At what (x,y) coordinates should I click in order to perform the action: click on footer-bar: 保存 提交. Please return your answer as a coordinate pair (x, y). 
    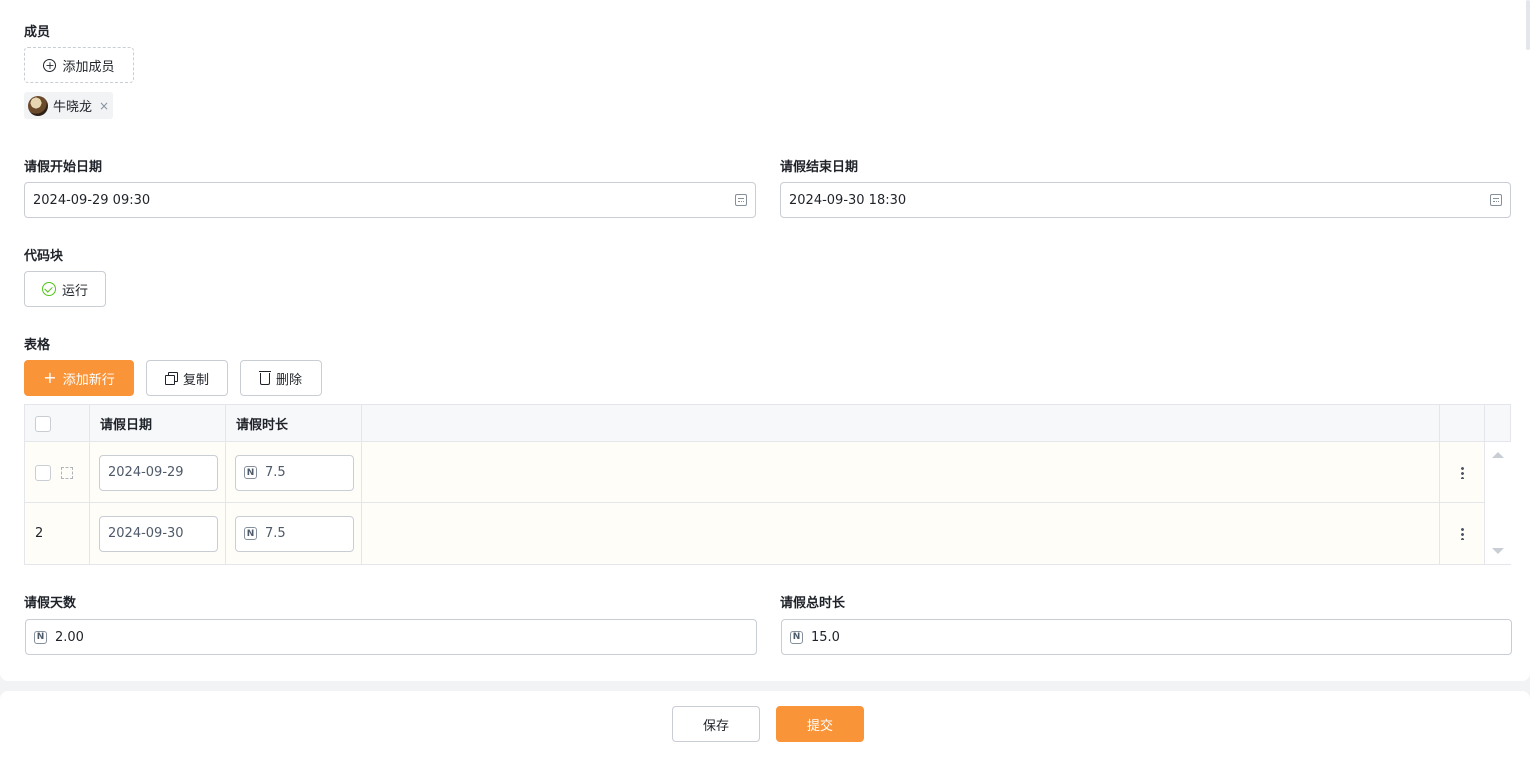
    Looking at the image, I should click on (765, 724).